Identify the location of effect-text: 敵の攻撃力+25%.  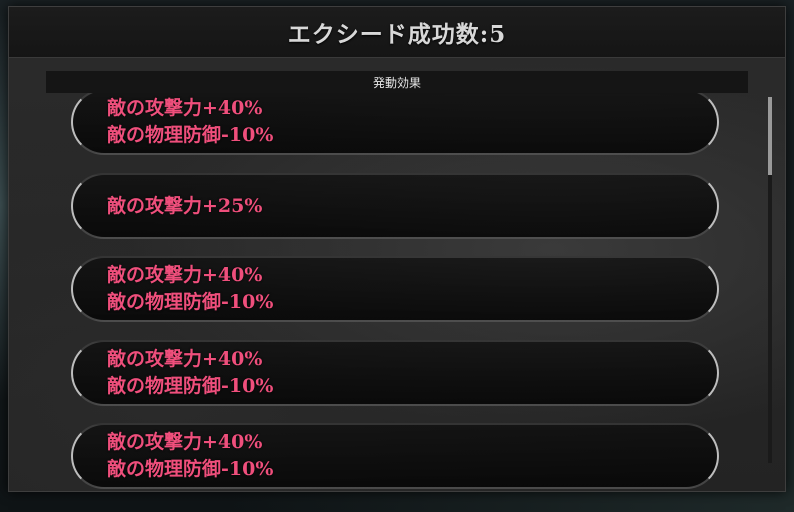
(185, 205).